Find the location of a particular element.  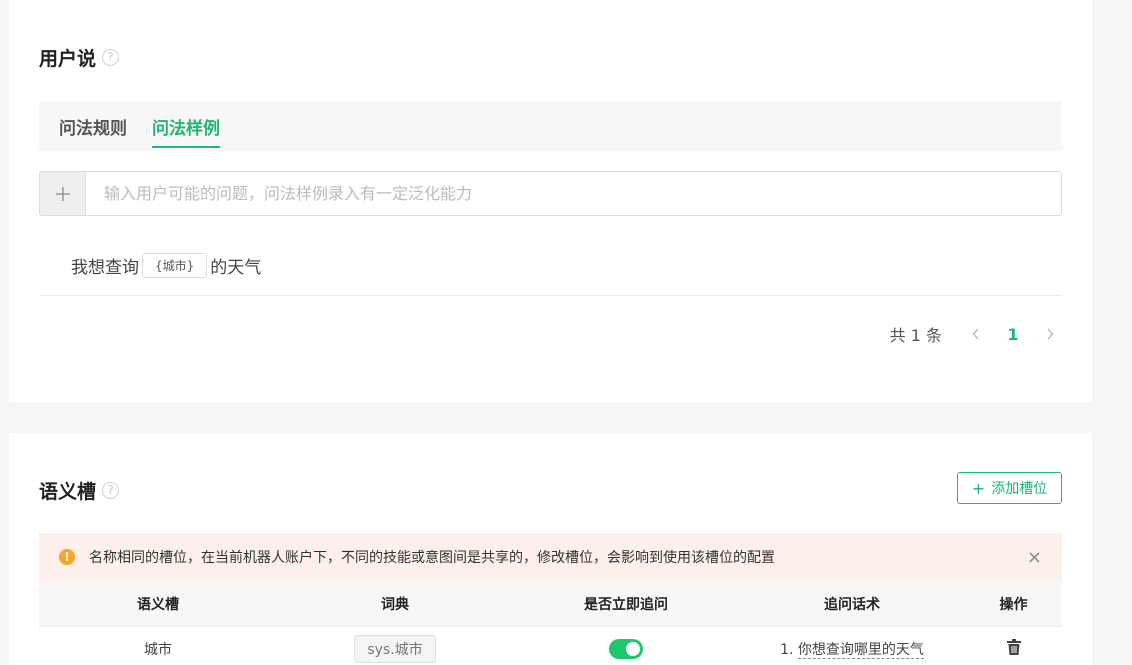

slot-name-cell: 城市 is located at coordinates (158, 650).